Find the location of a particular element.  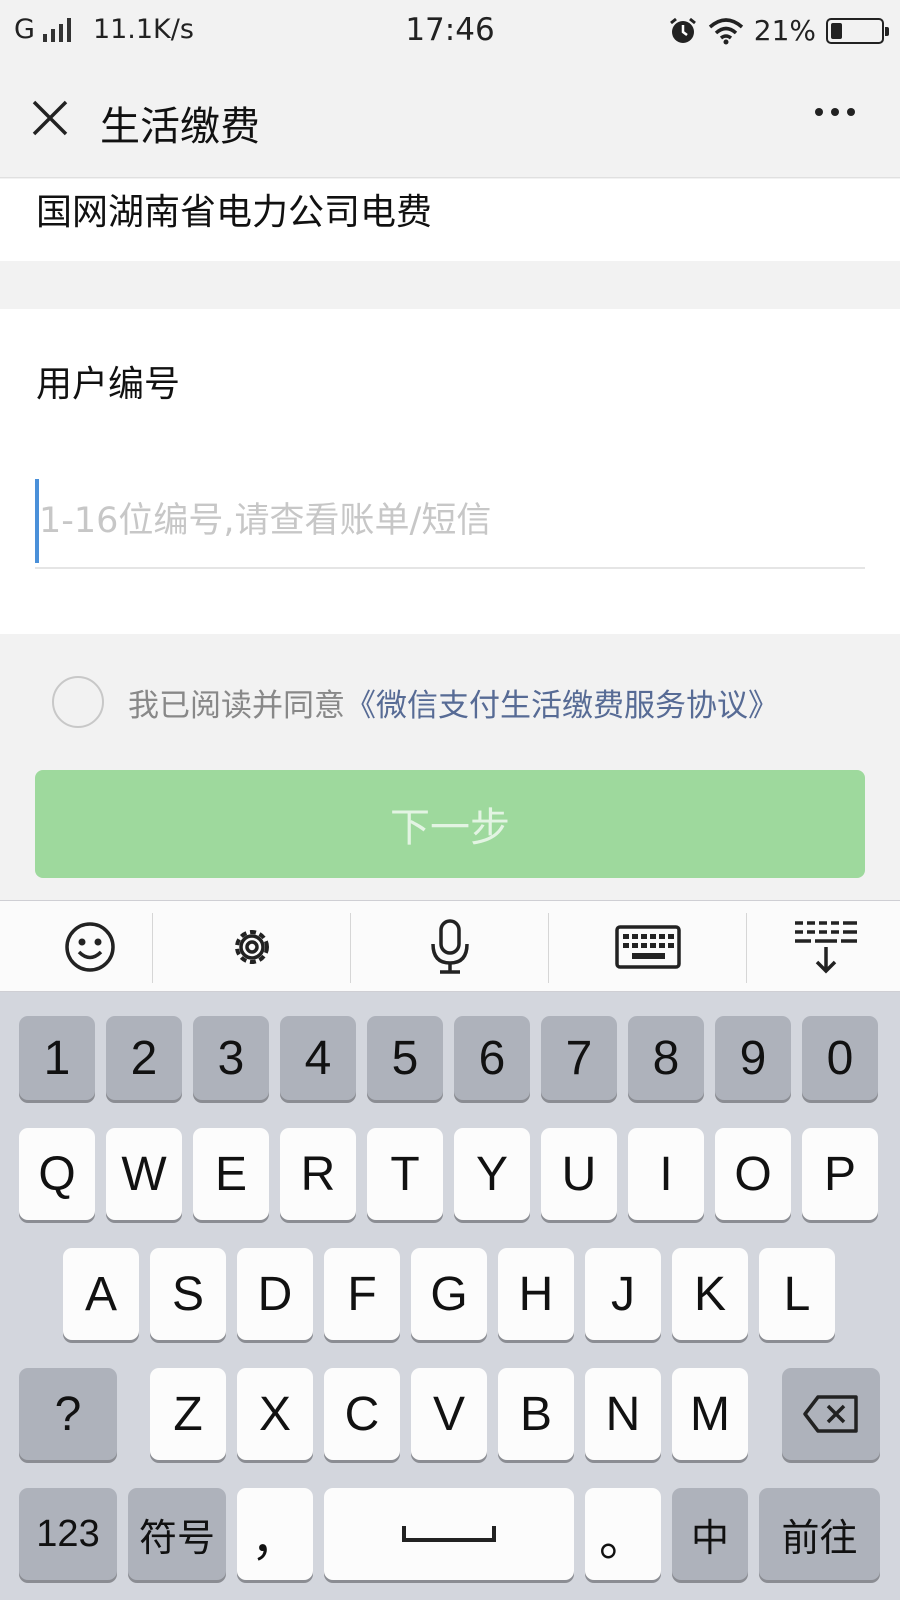

key-j: J is located at coordinates (623, 1294).